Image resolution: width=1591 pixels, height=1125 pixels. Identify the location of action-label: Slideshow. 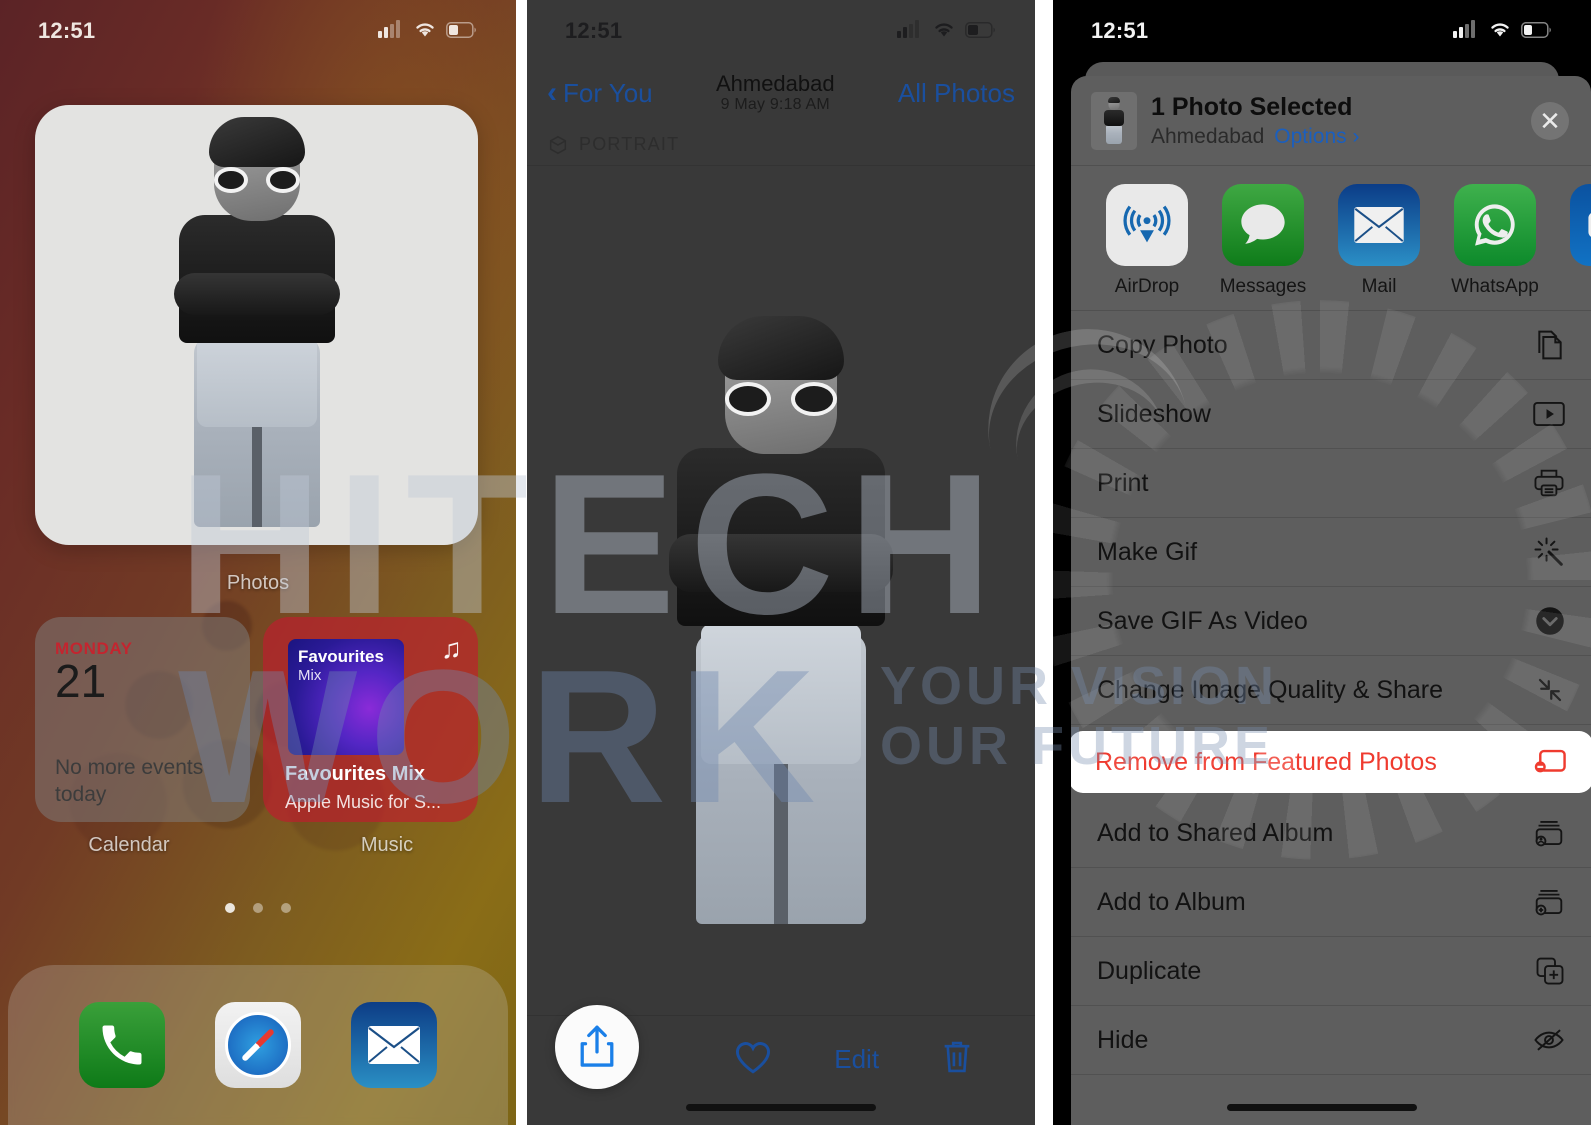
(1154, 413).